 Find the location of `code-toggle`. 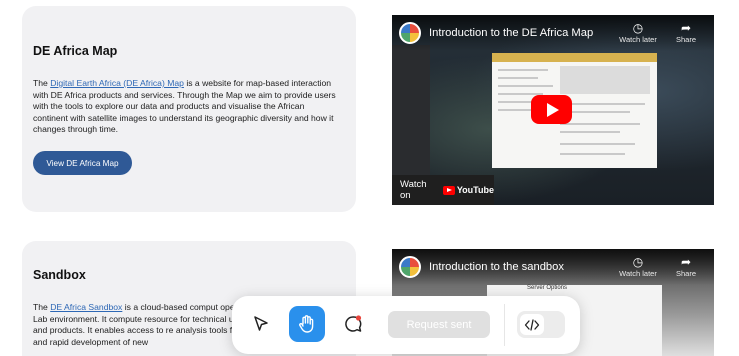

code-toggle is located at coordinates (541, 324).